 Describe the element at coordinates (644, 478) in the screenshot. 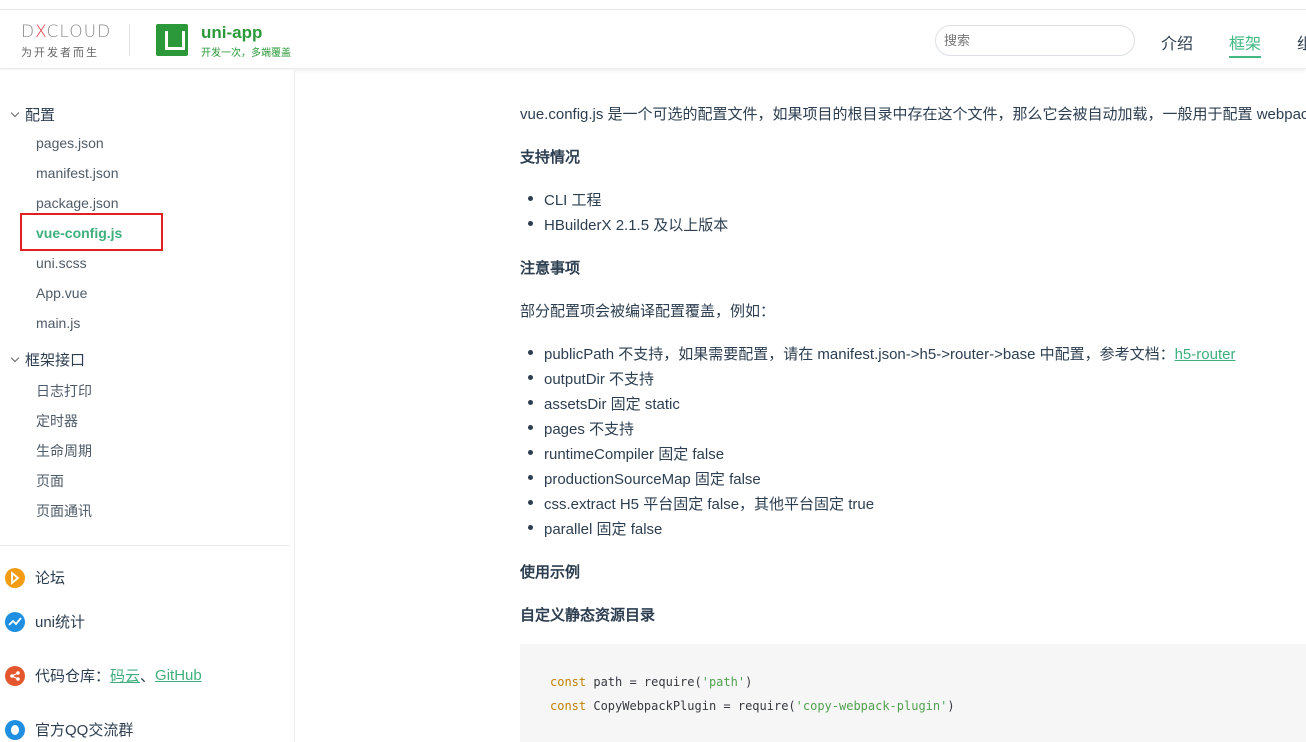

I see `list-item: productionSourceMap 固定 false` at that location.